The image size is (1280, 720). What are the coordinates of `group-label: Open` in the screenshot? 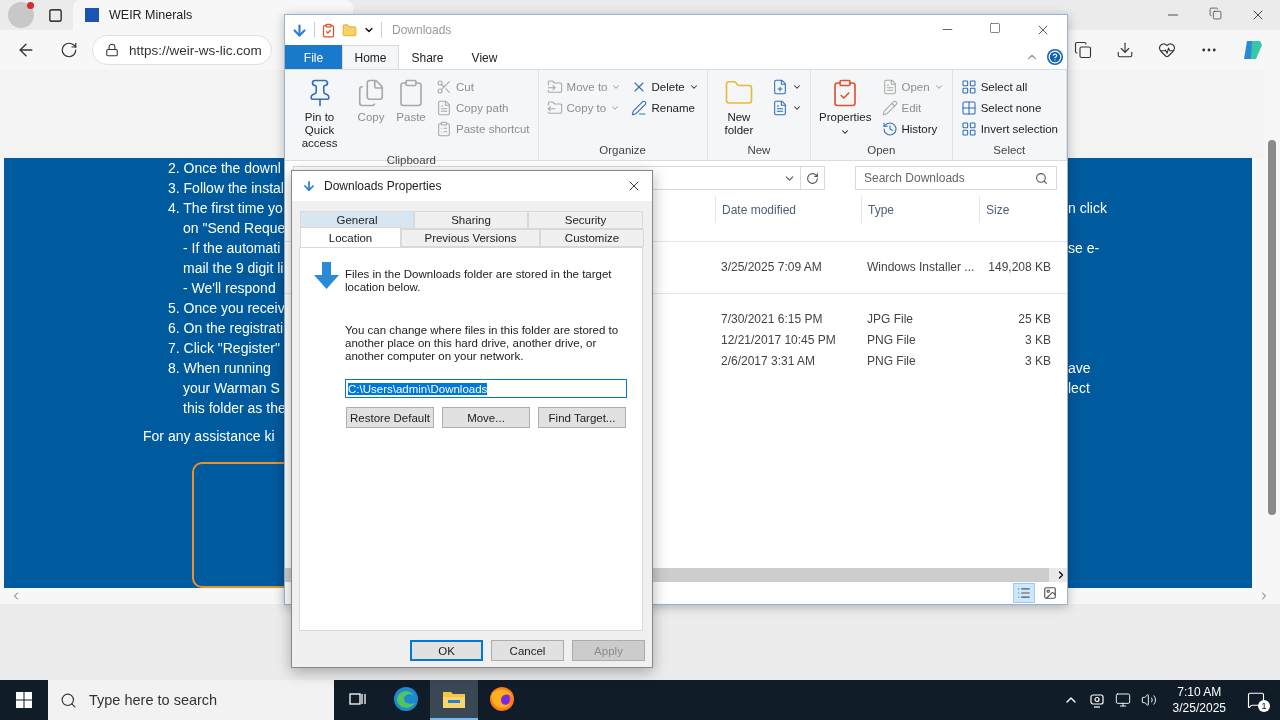 It's located at (881, 151).